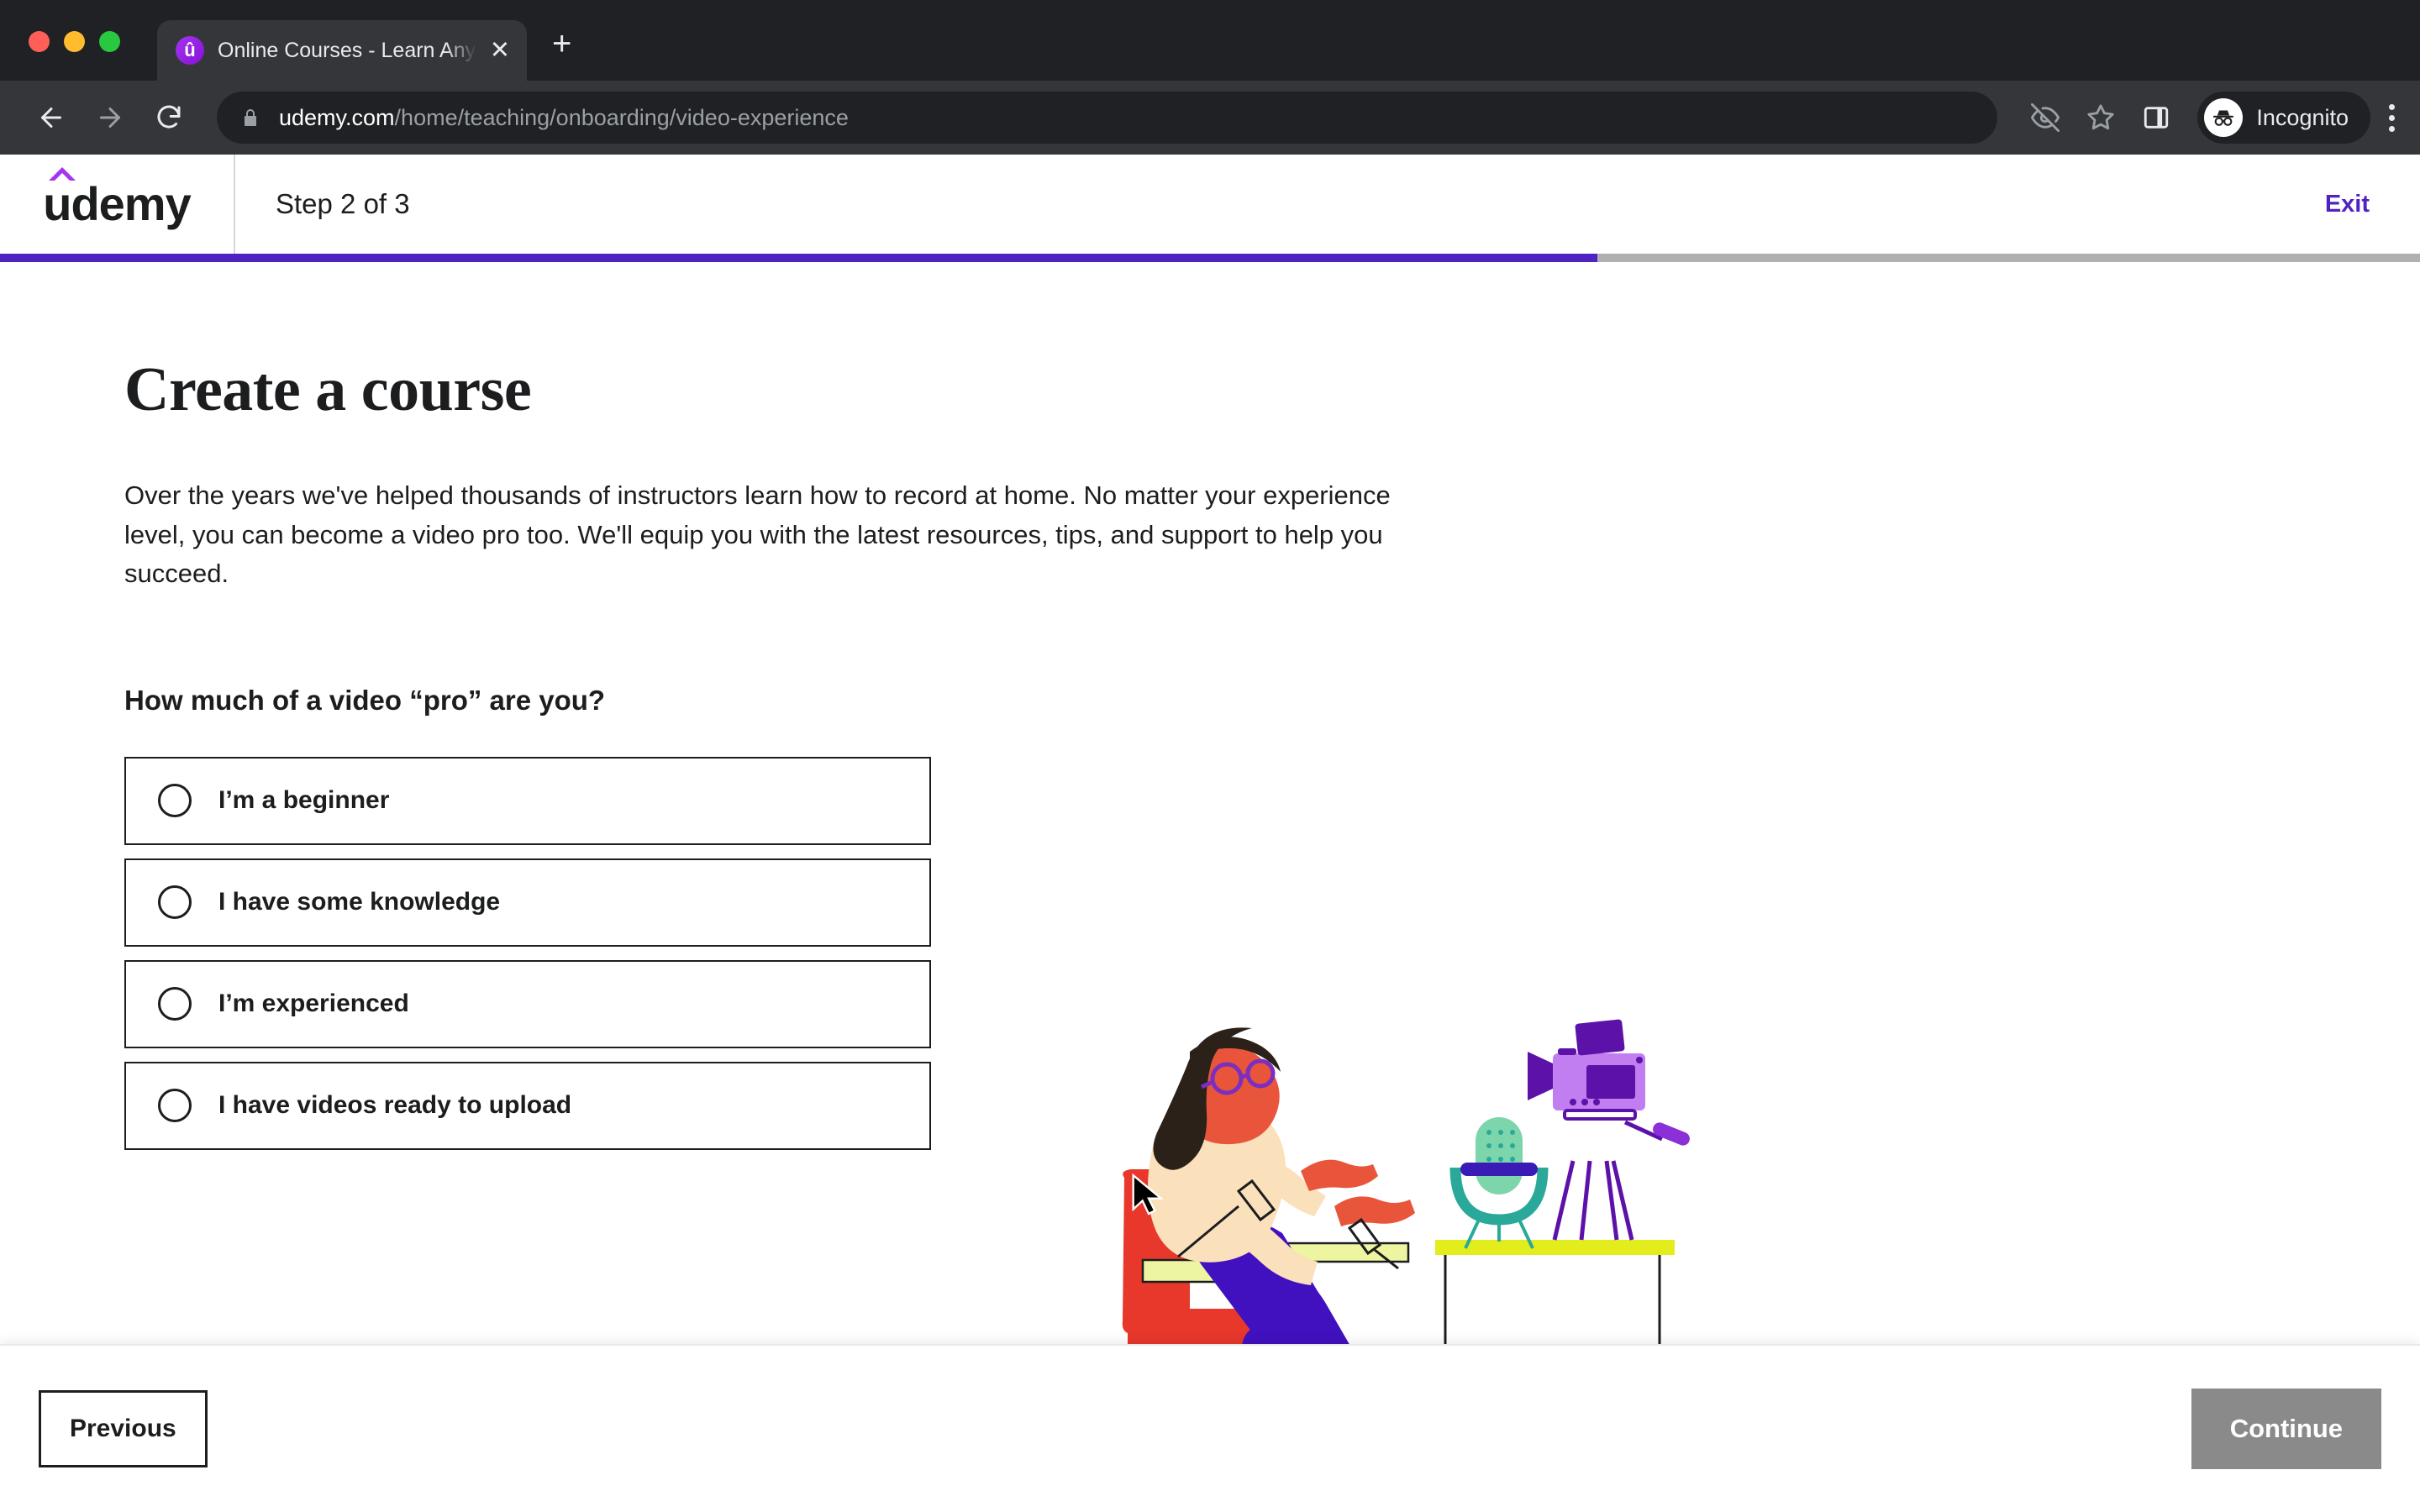 The width and height of the screenshot is (2420, 1512). I want to click on progress-bar-fill, so click(798, 258).